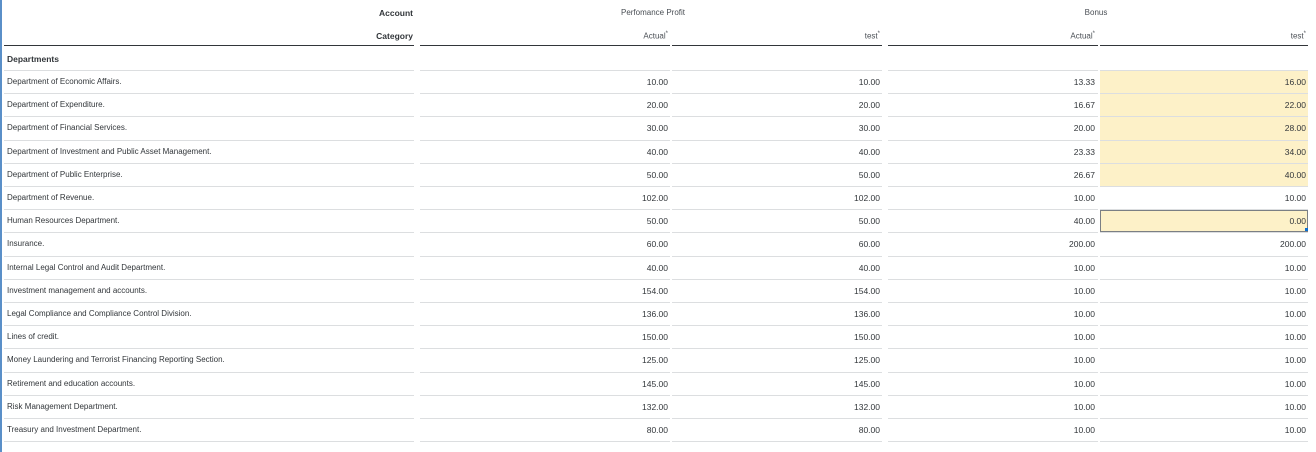 This screenshot has height=452, width=1316. What do you see at coordinates (356, 36) in the screenshot?
I see `header-category-label: Category` at bounding box center [356, 36].